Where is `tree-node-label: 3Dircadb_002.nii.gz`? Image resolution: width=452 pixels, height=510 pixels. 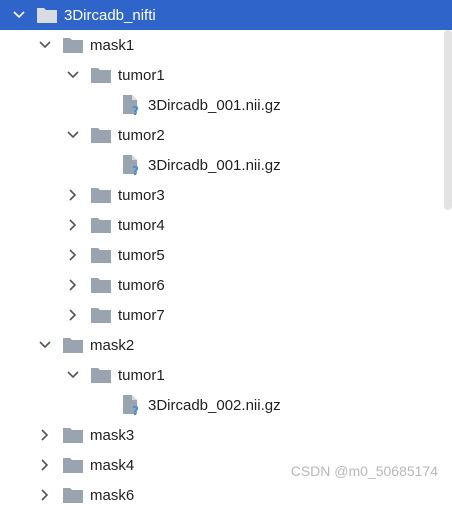 tree-node-label: 3Dircadb_002.nii.gz is located at coordinates (214, 405).